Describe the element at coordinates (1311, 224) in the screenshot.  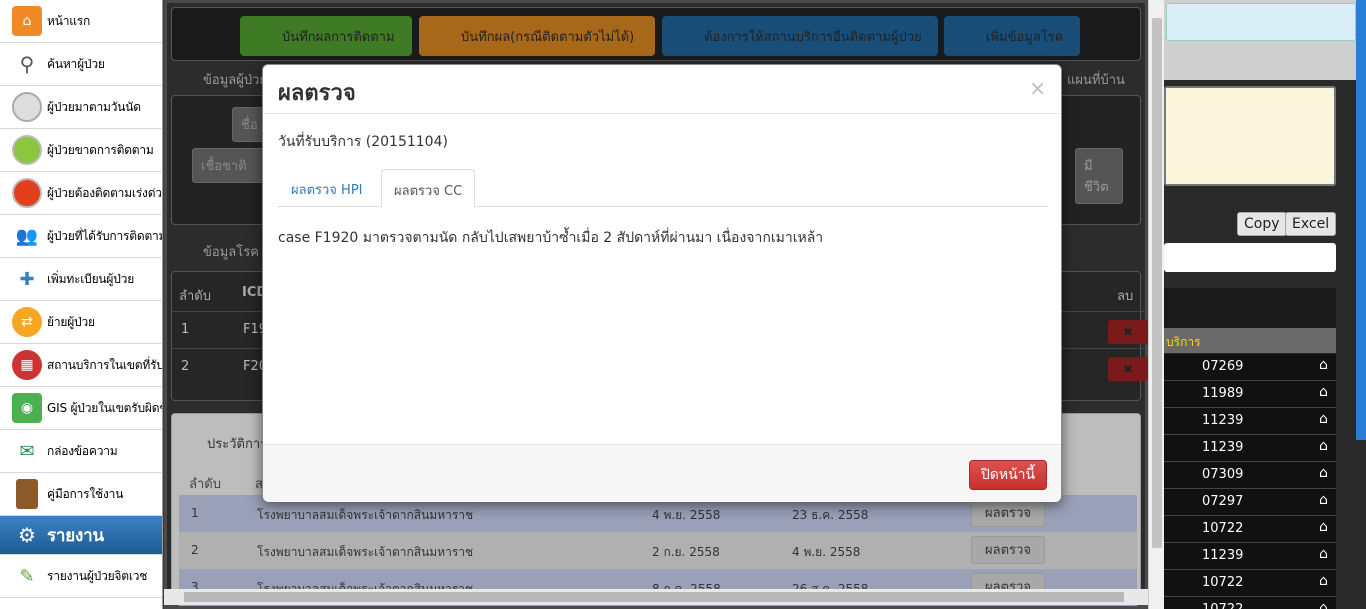
I see `excel-button: Excel` at that location.